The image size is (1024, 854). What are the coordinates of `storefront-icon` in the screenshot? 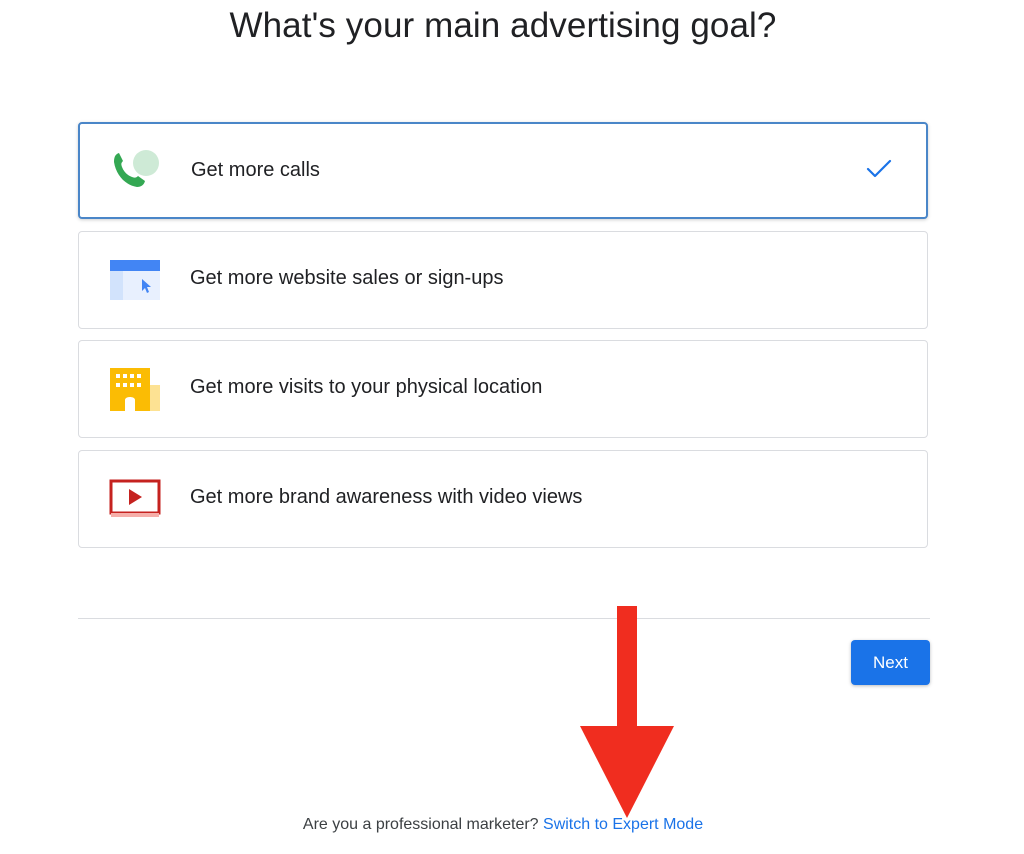 It's located at (135, 389).